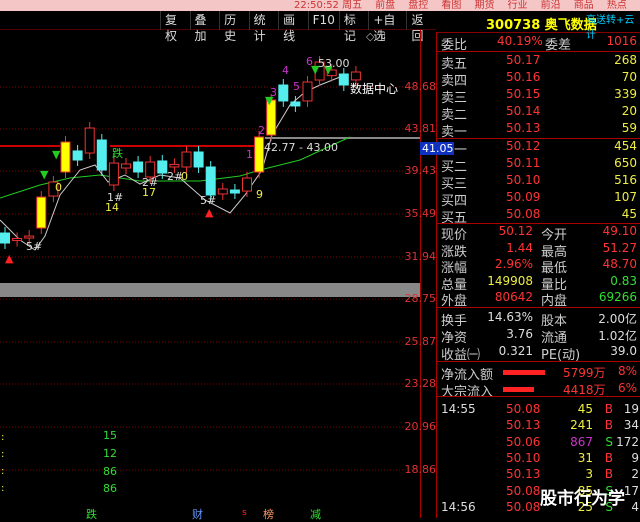 This screenshot has height=522, width=640. Describe the element at coordinates (617, 5) in the screenshot. I see `menu-item: 热点` at that location.